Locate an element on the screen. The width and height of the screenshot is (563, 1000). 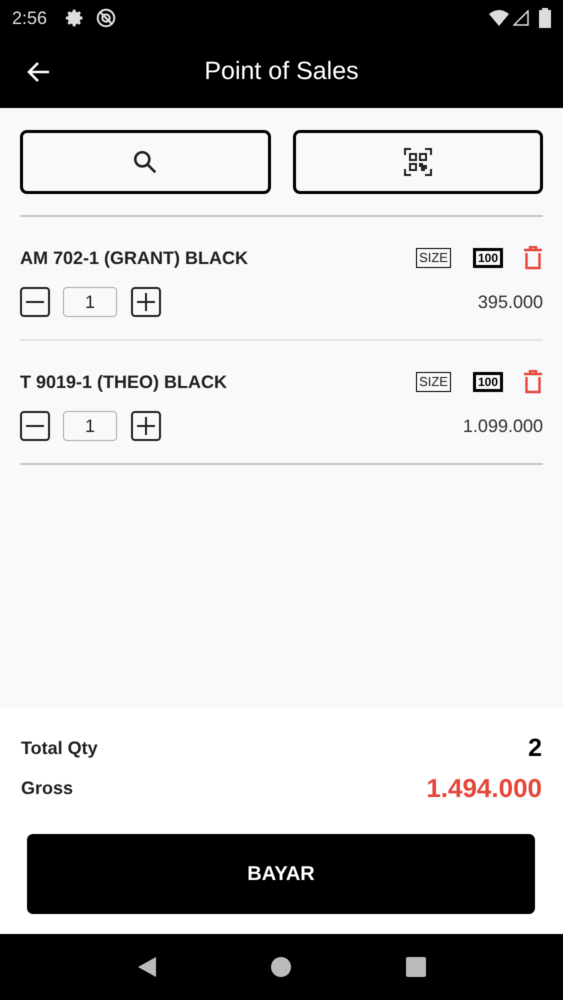
wifi-icon is located at coordinates (499, 18).